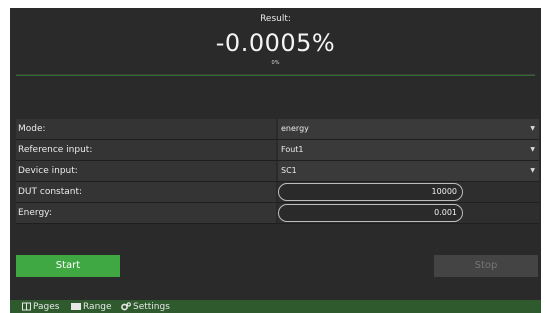 Image resolution: width=550 pixels, height=313 pixels. What do you see at coordinates (275, 63) in the screenshot?
I see `progress-text: 0%` at bounding box center [275, 63].